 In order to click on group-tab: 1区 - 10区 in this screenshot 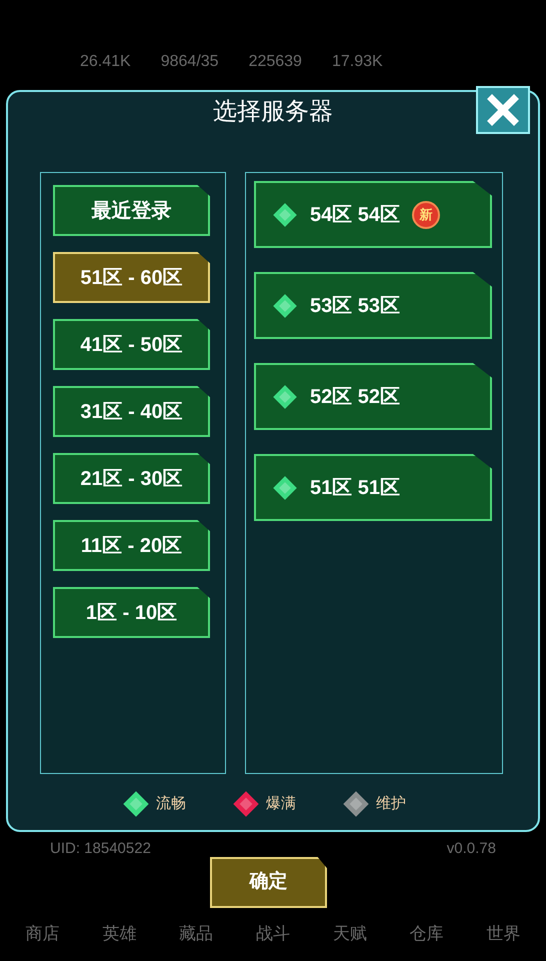, I will do `click(131, 612)`.